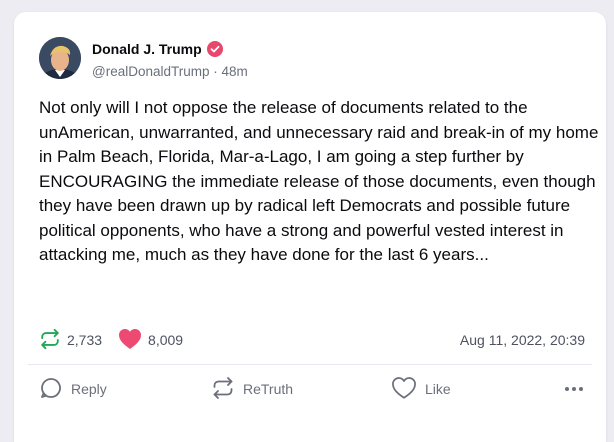  What do you see at coordinates (166, 340) in the screenshot?
I see `like-count: 8,009` at bounding box center [166, 340].